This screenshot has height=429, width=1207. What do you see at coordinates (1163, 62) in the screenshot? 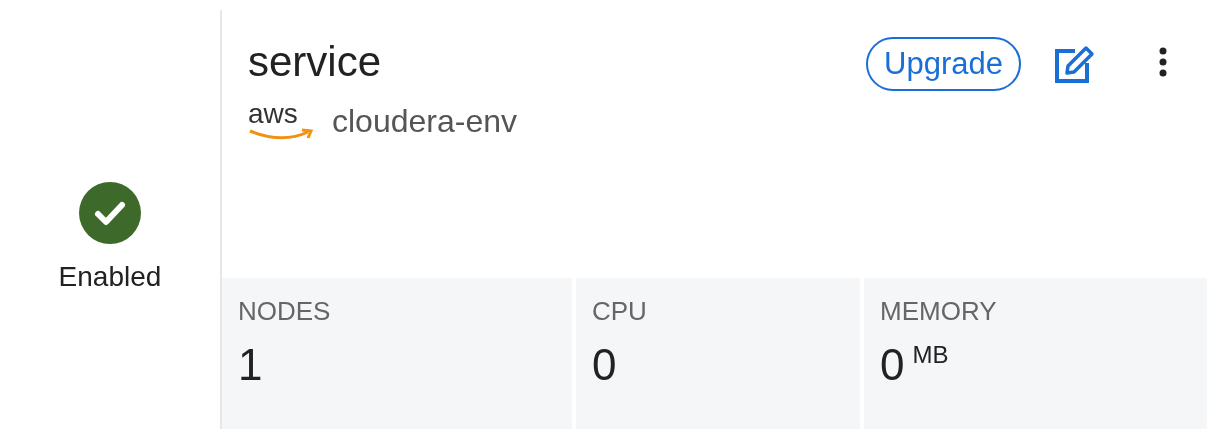
I see `more-options-icon` at bounding box center [1163, 62].